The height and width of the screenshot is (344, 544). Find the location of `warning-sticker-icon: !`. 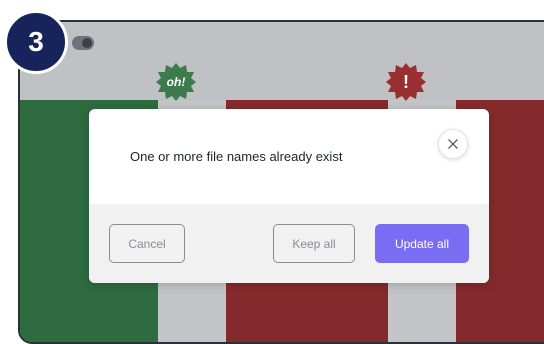

warning-sticker-icon: ! is located at coordinates (406, 82).